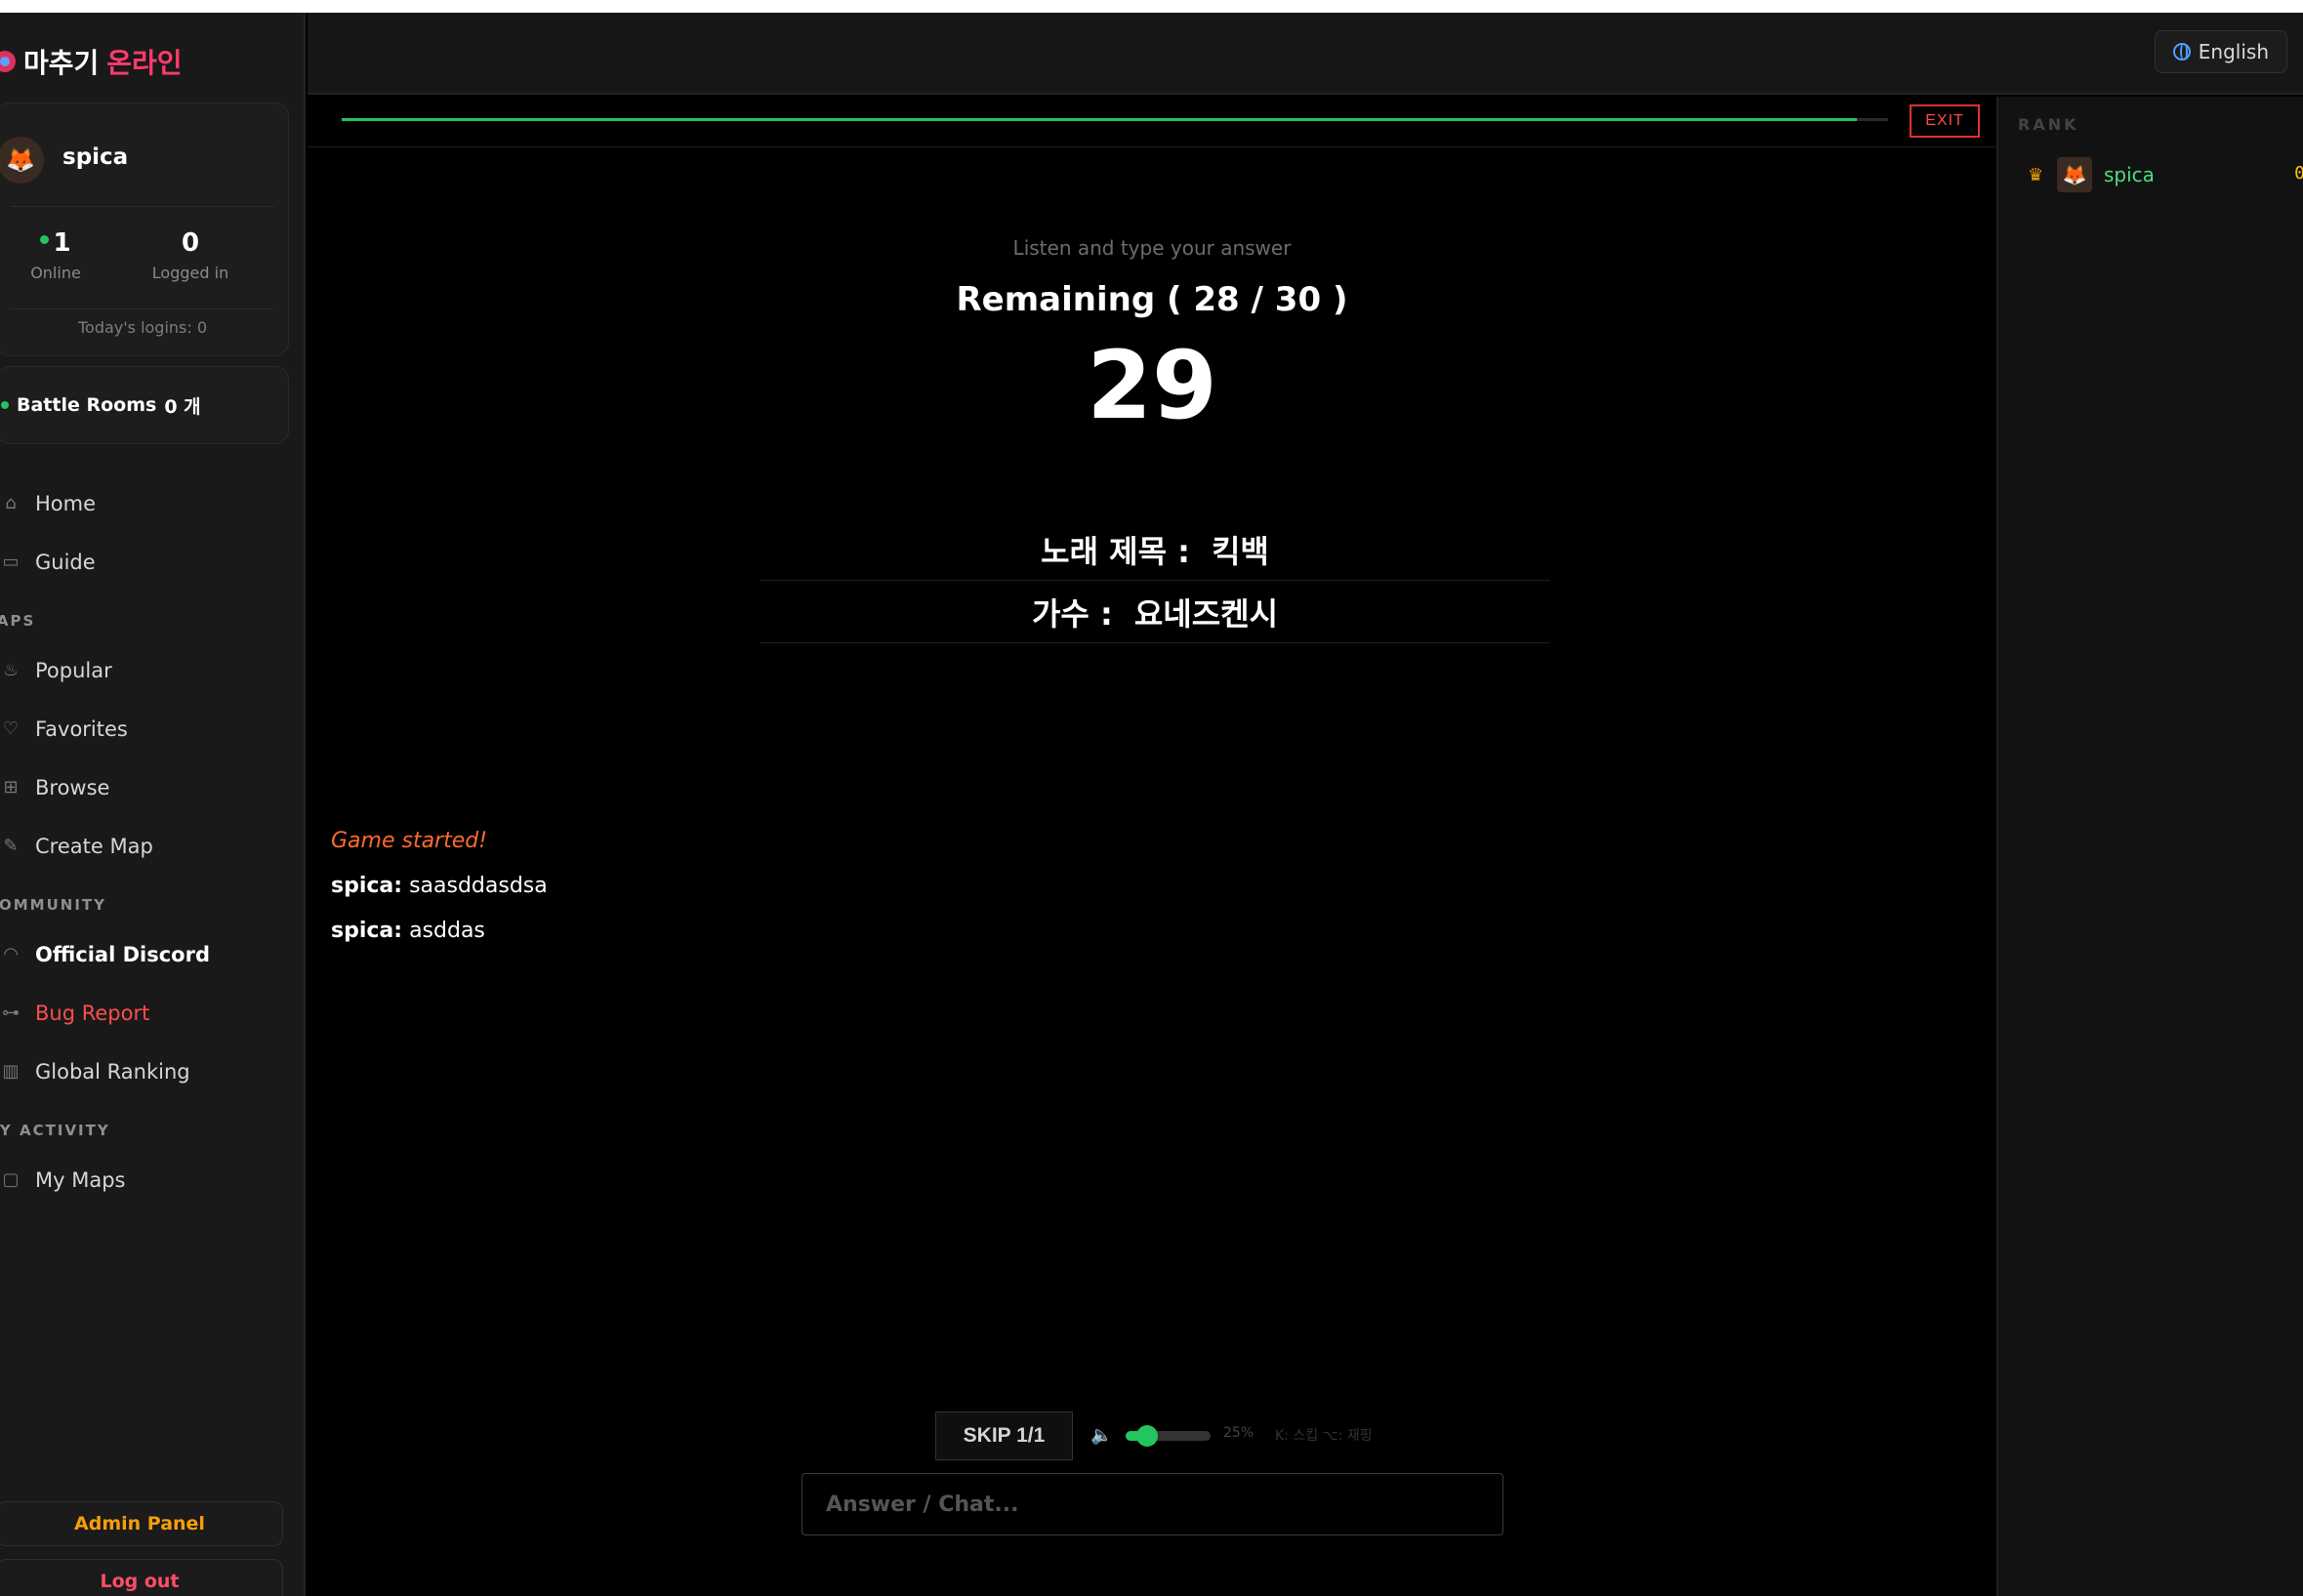 This screenshot has height=1596, width=2303. What do you see at coordinates (1151, 6) in the screenshot?
I see `window-top-strip` at bounding box center [1151, 6].